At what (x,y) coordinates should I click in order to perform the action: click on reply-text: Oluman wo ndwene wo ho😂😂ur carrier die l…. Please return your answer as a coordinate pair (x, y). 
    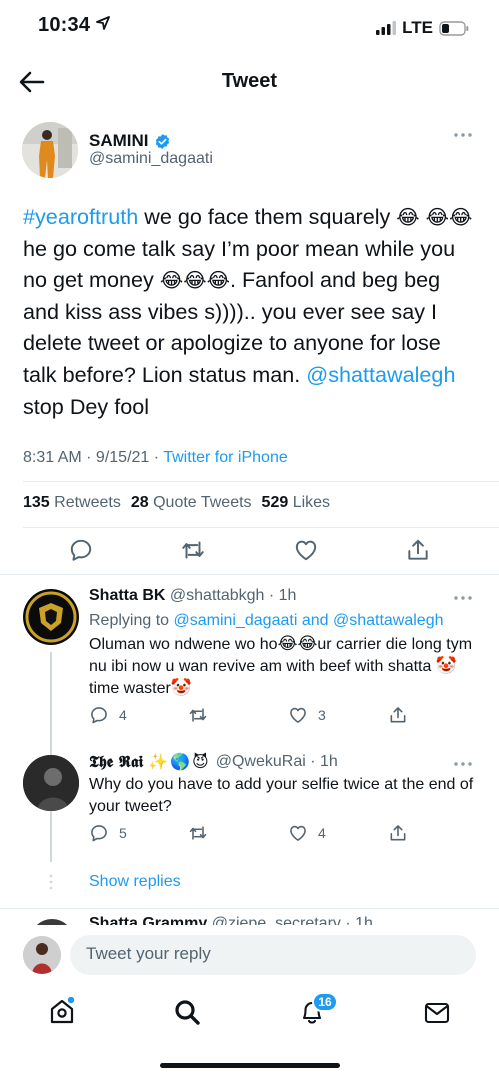
    Looking at the image, I should click on (285, 667).